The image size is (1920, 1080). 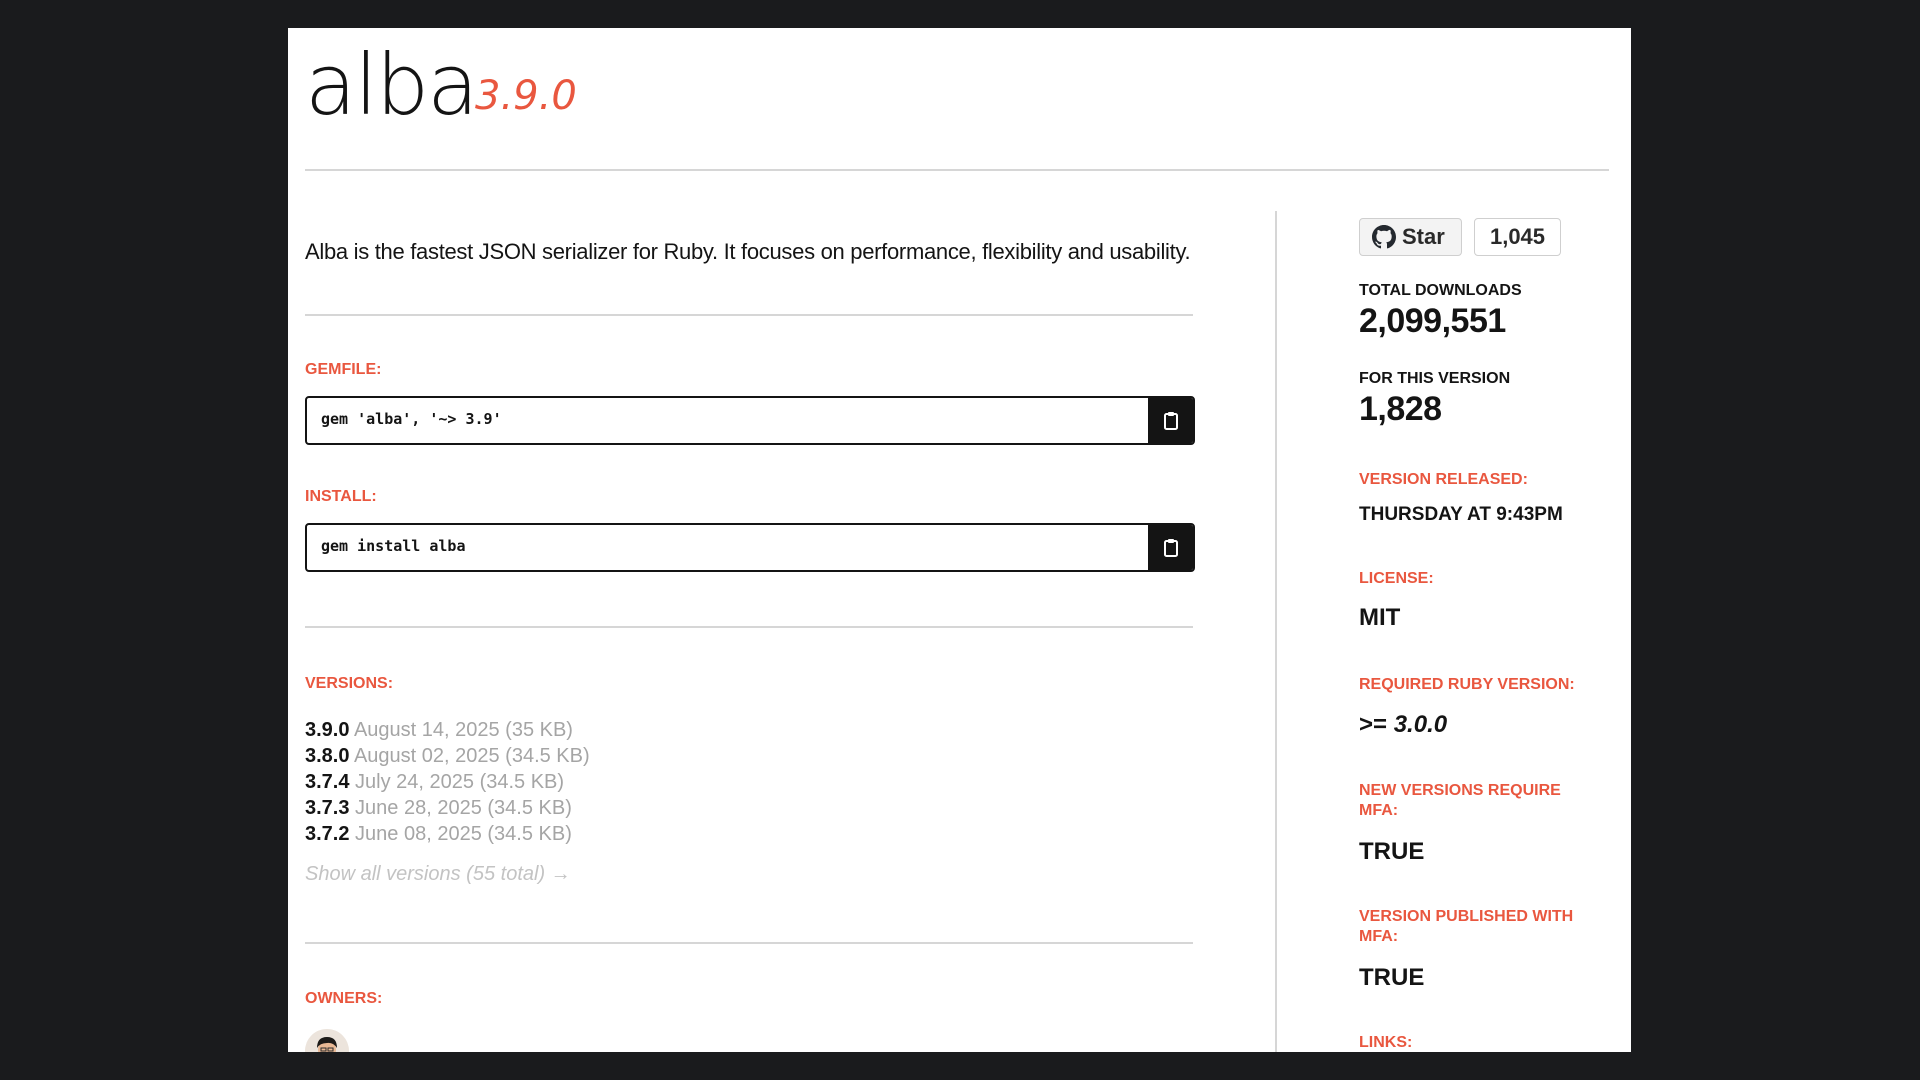 What do you see at coordinates (327, 834) in the screenshot?
I see `version-number: 3.7.2` at bounding box center [327, 834].